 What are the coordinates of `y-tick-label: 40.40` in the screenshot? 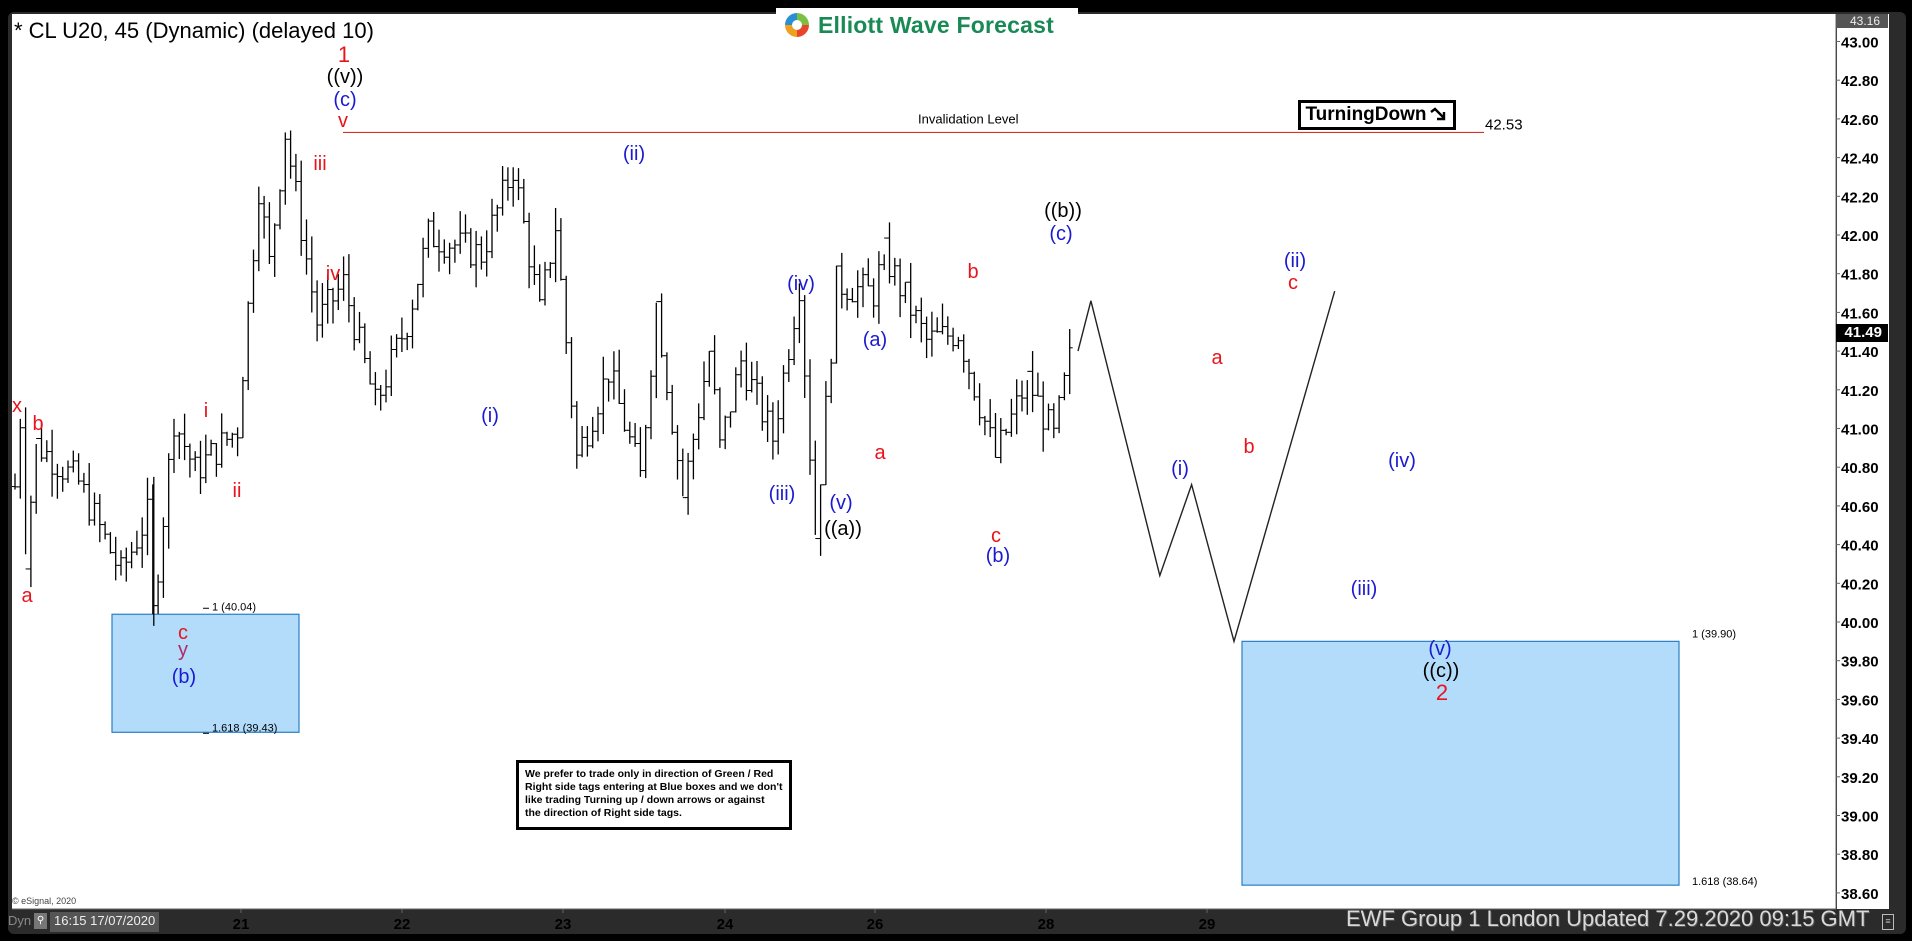 It's located at (1860, 546).